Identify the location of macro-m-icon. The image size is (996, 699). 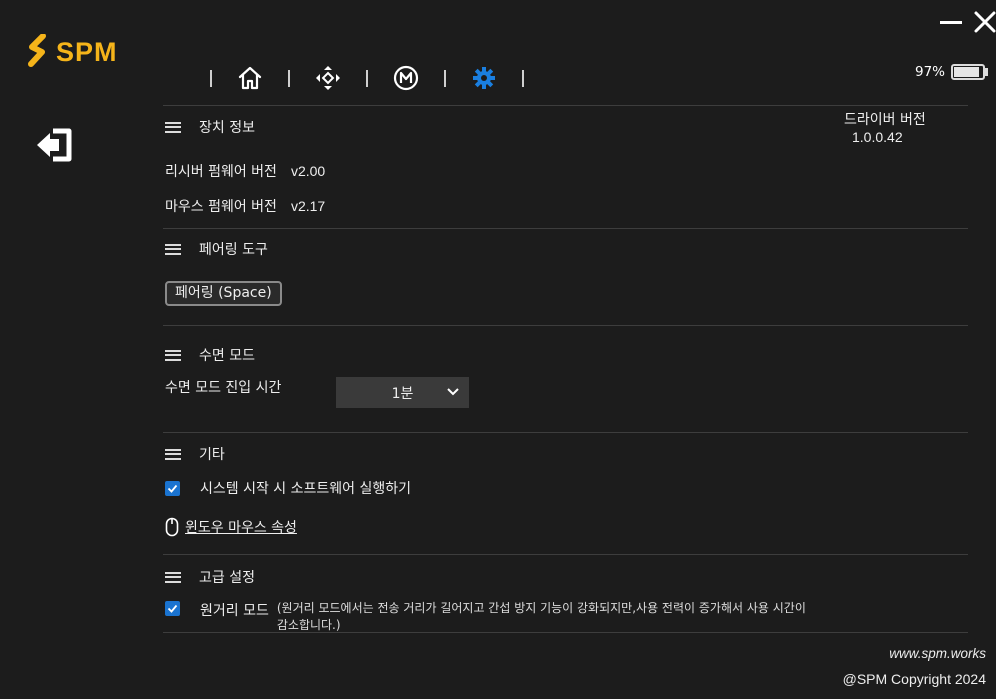
(406, 78).